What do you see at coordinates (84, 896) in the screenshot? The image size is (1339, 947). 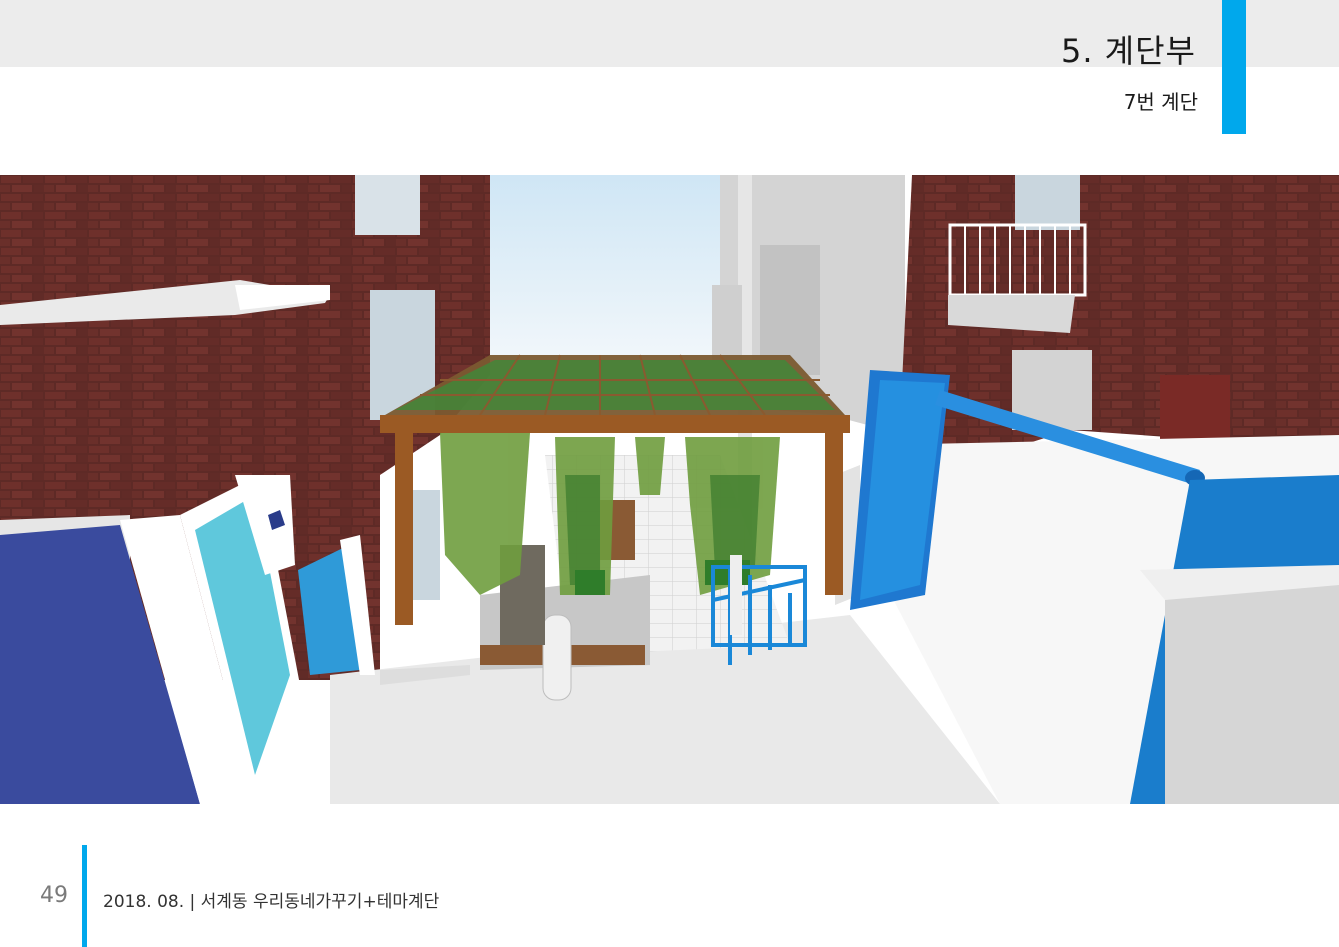 I see `footer-accent-bar` at bounding box center [84, 896].